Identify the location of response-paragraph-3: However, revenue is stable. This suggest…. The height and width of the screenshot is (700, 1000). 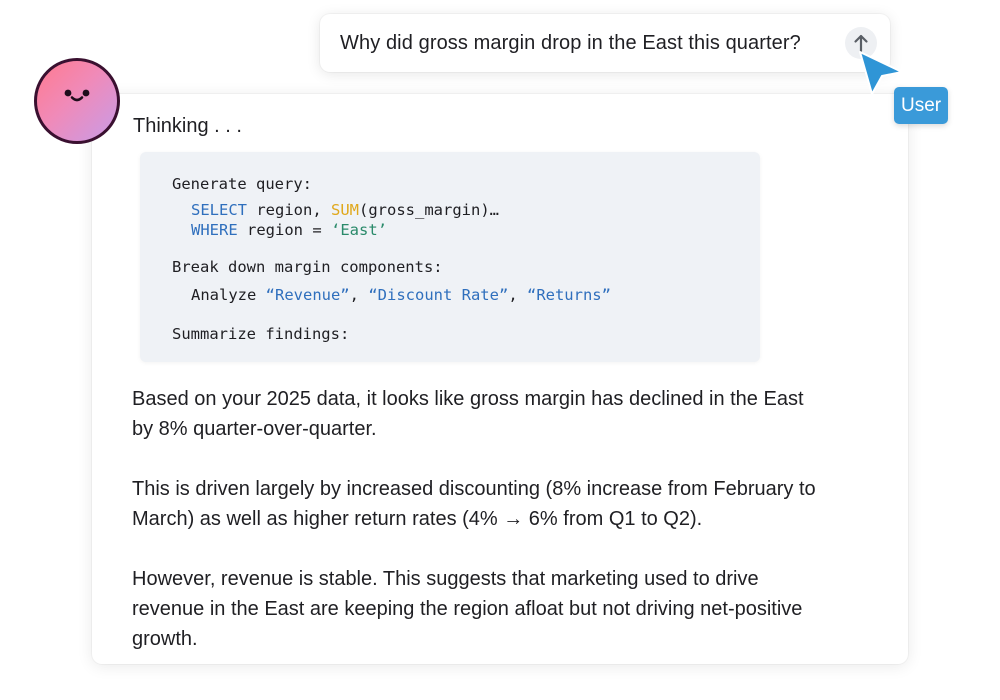
(467, 609).